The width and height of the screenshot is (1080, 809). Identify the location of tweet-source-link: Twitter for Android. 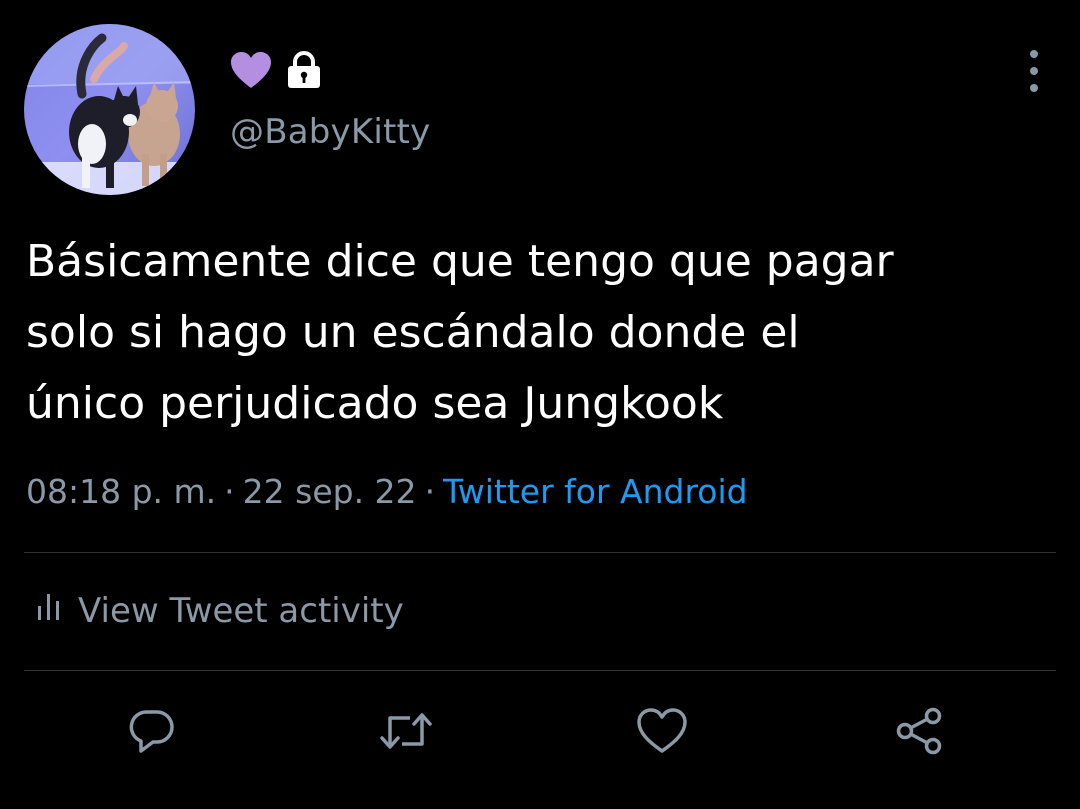
(595, 491).